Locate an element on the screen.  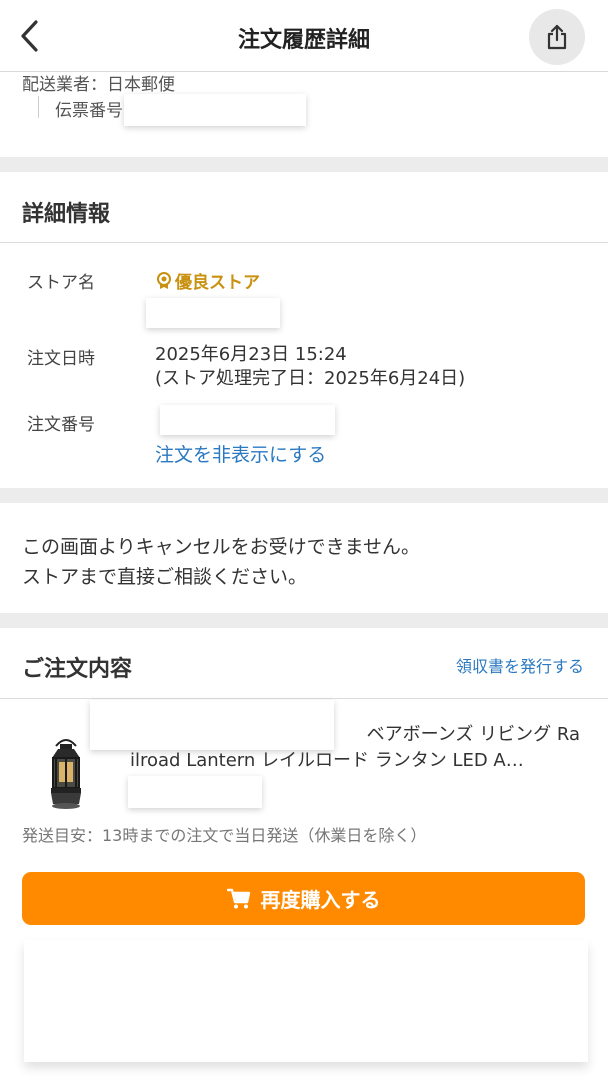
cart-icon is located at coordinates (238, 898).